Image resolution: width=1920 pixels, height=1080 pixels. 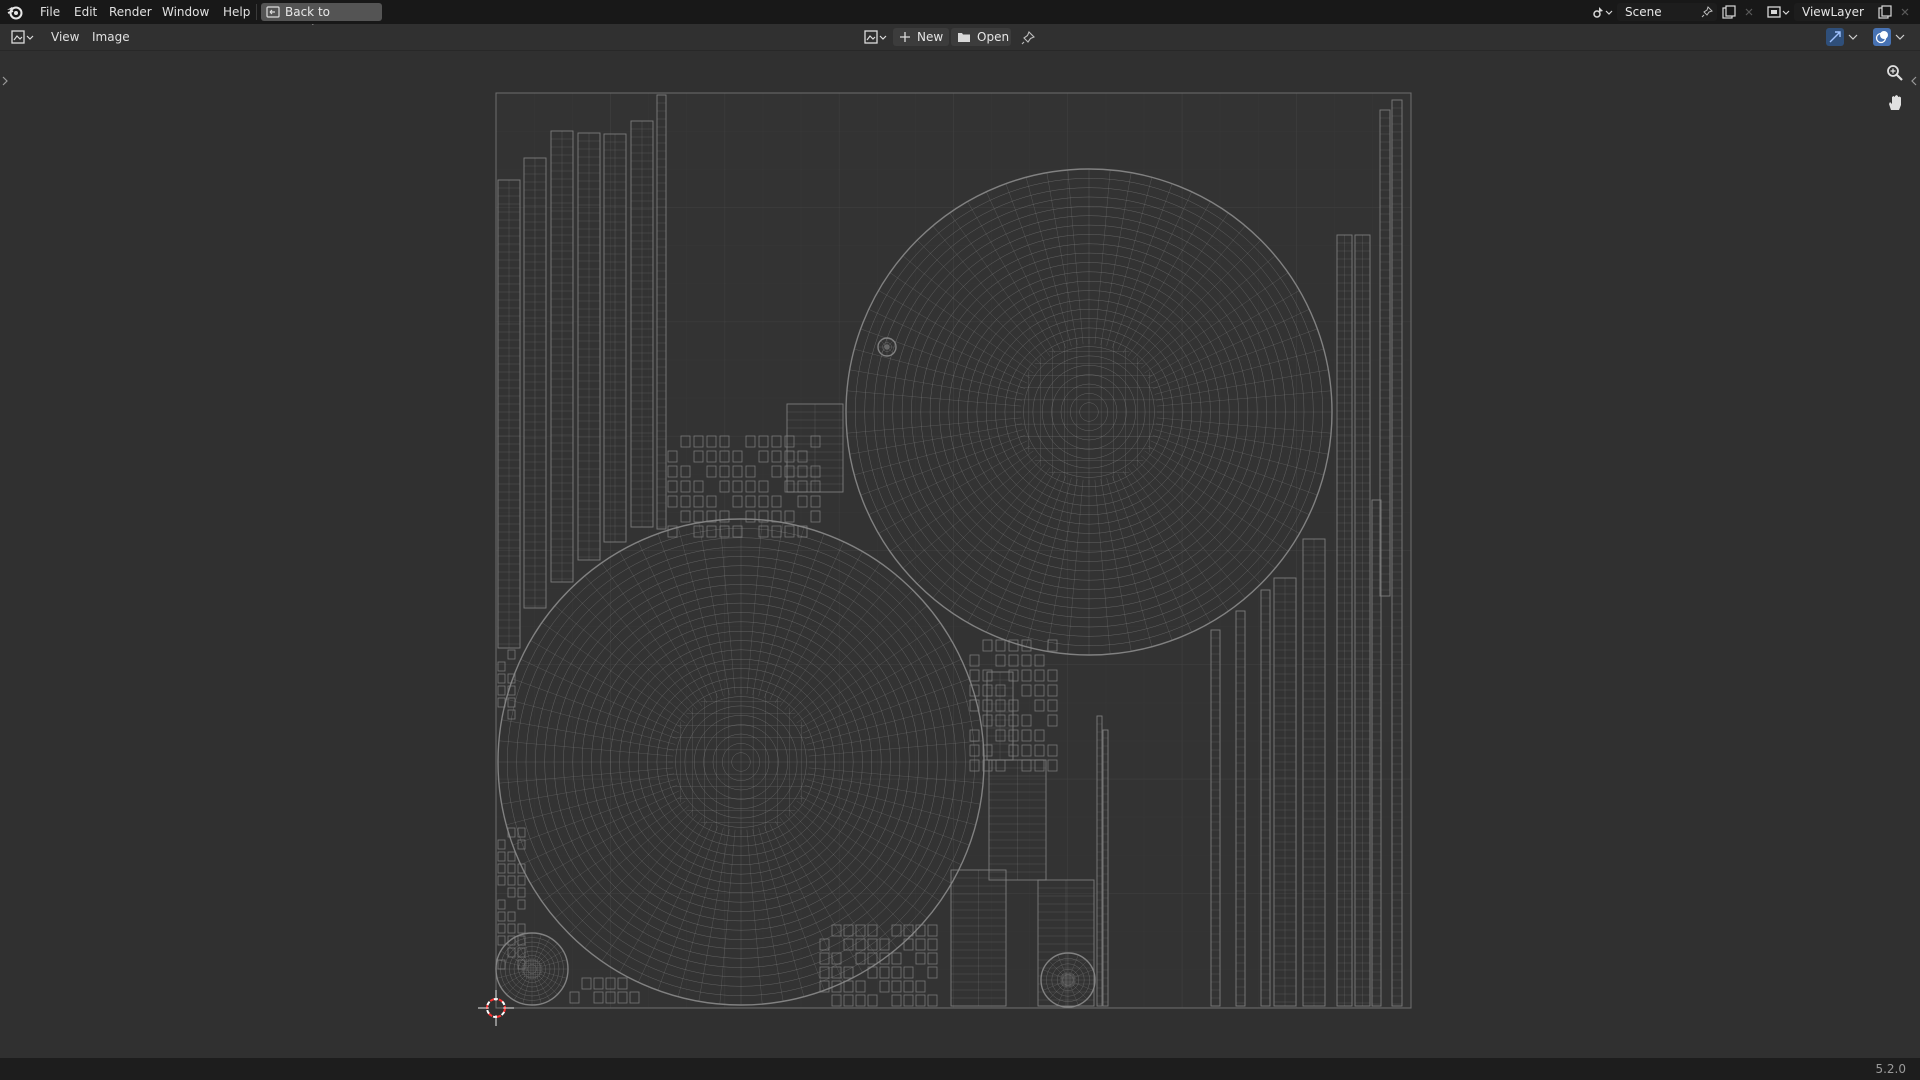 What do you see at coordinates (1890, 1069) in the screenshot?
I see `version-label: 5.2.0` at bounding box center [1890, 1069].